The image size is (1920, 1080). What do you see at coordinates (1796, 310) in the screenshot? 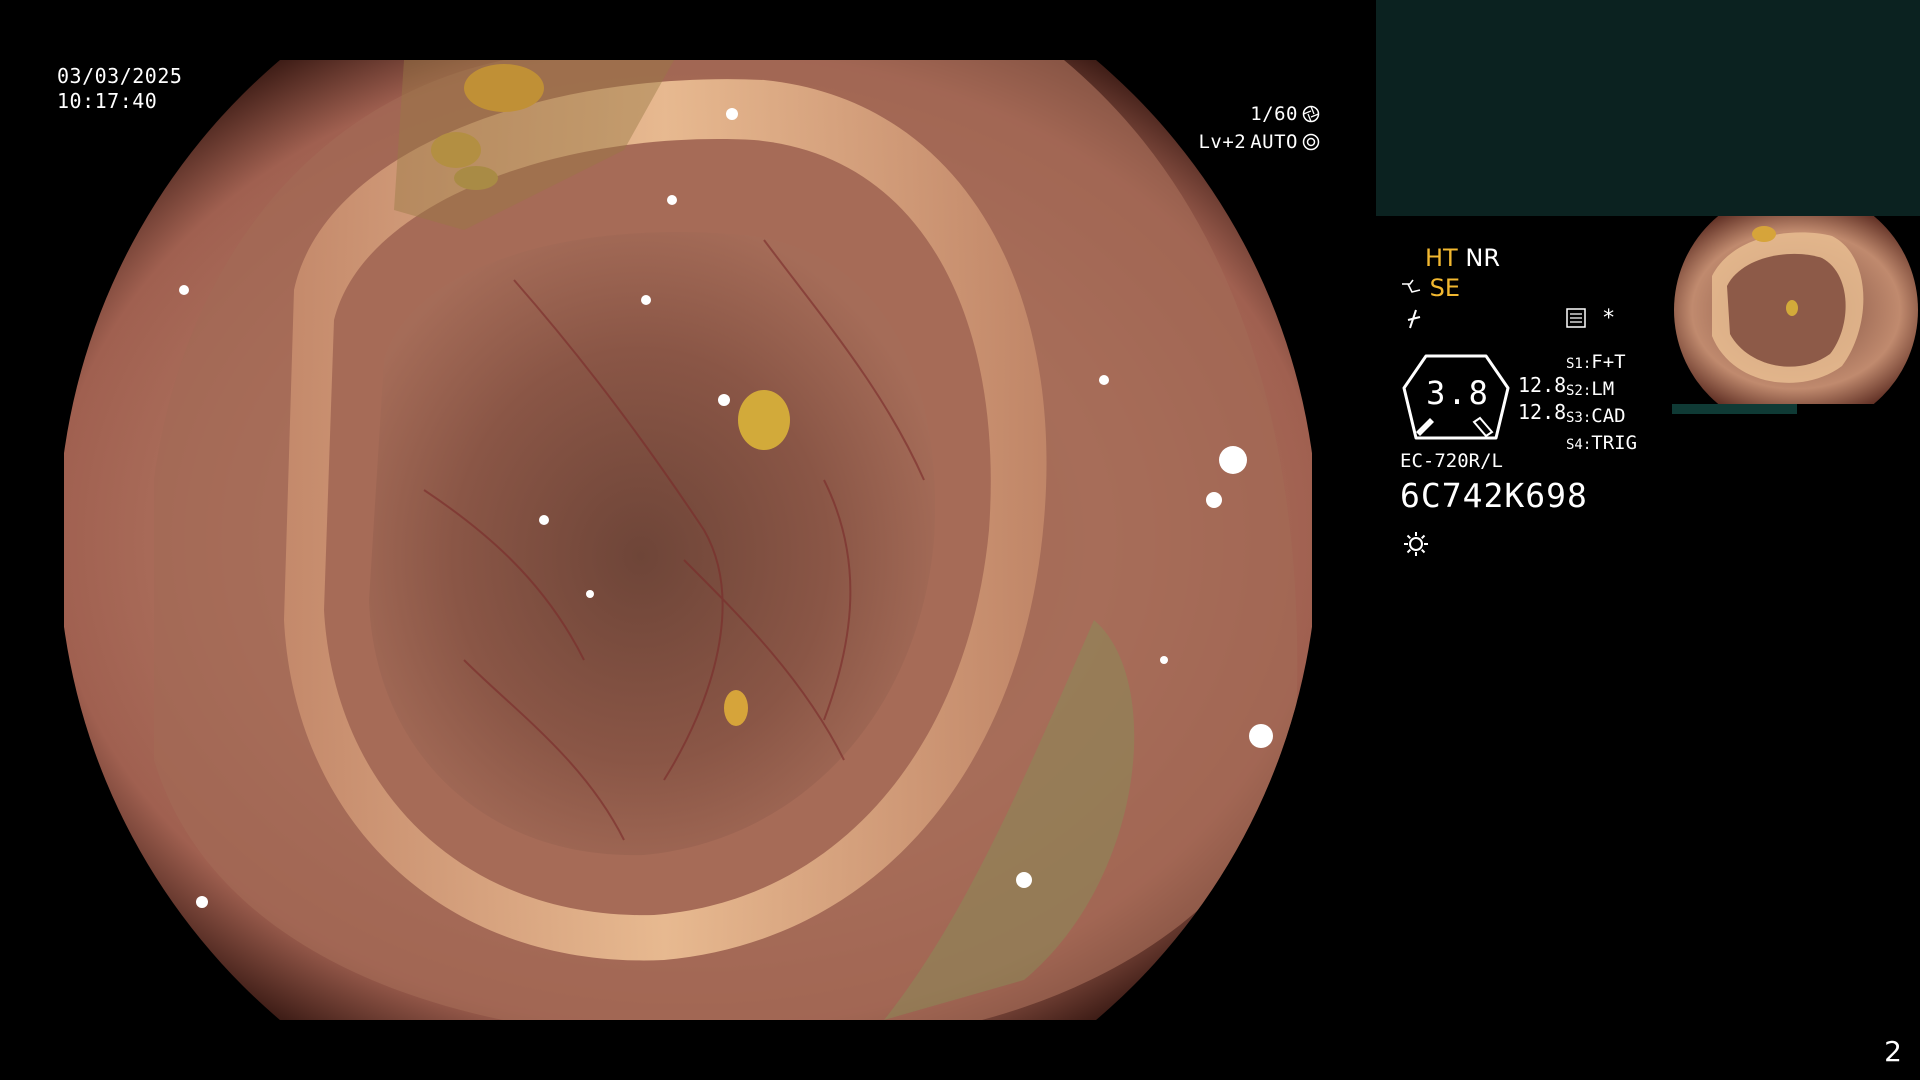
I see `thumbnail-image` at bounding box center [1796, 310].